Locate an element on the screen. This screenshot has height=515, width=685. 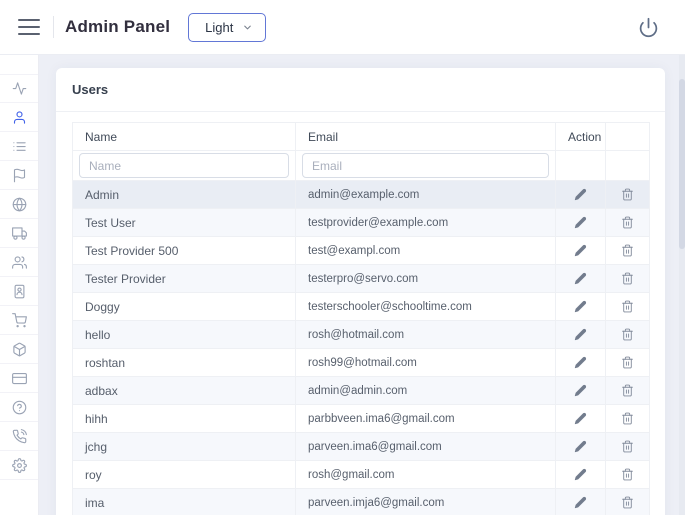
table-row: hihh parbbveen.ima6@gmail.com is located at coordinates (361, 418).